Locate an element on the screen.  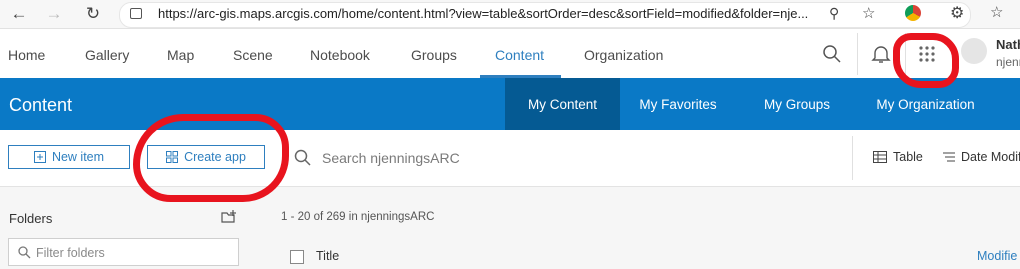
new-item-label: New item is located at coordinates (78, 157).